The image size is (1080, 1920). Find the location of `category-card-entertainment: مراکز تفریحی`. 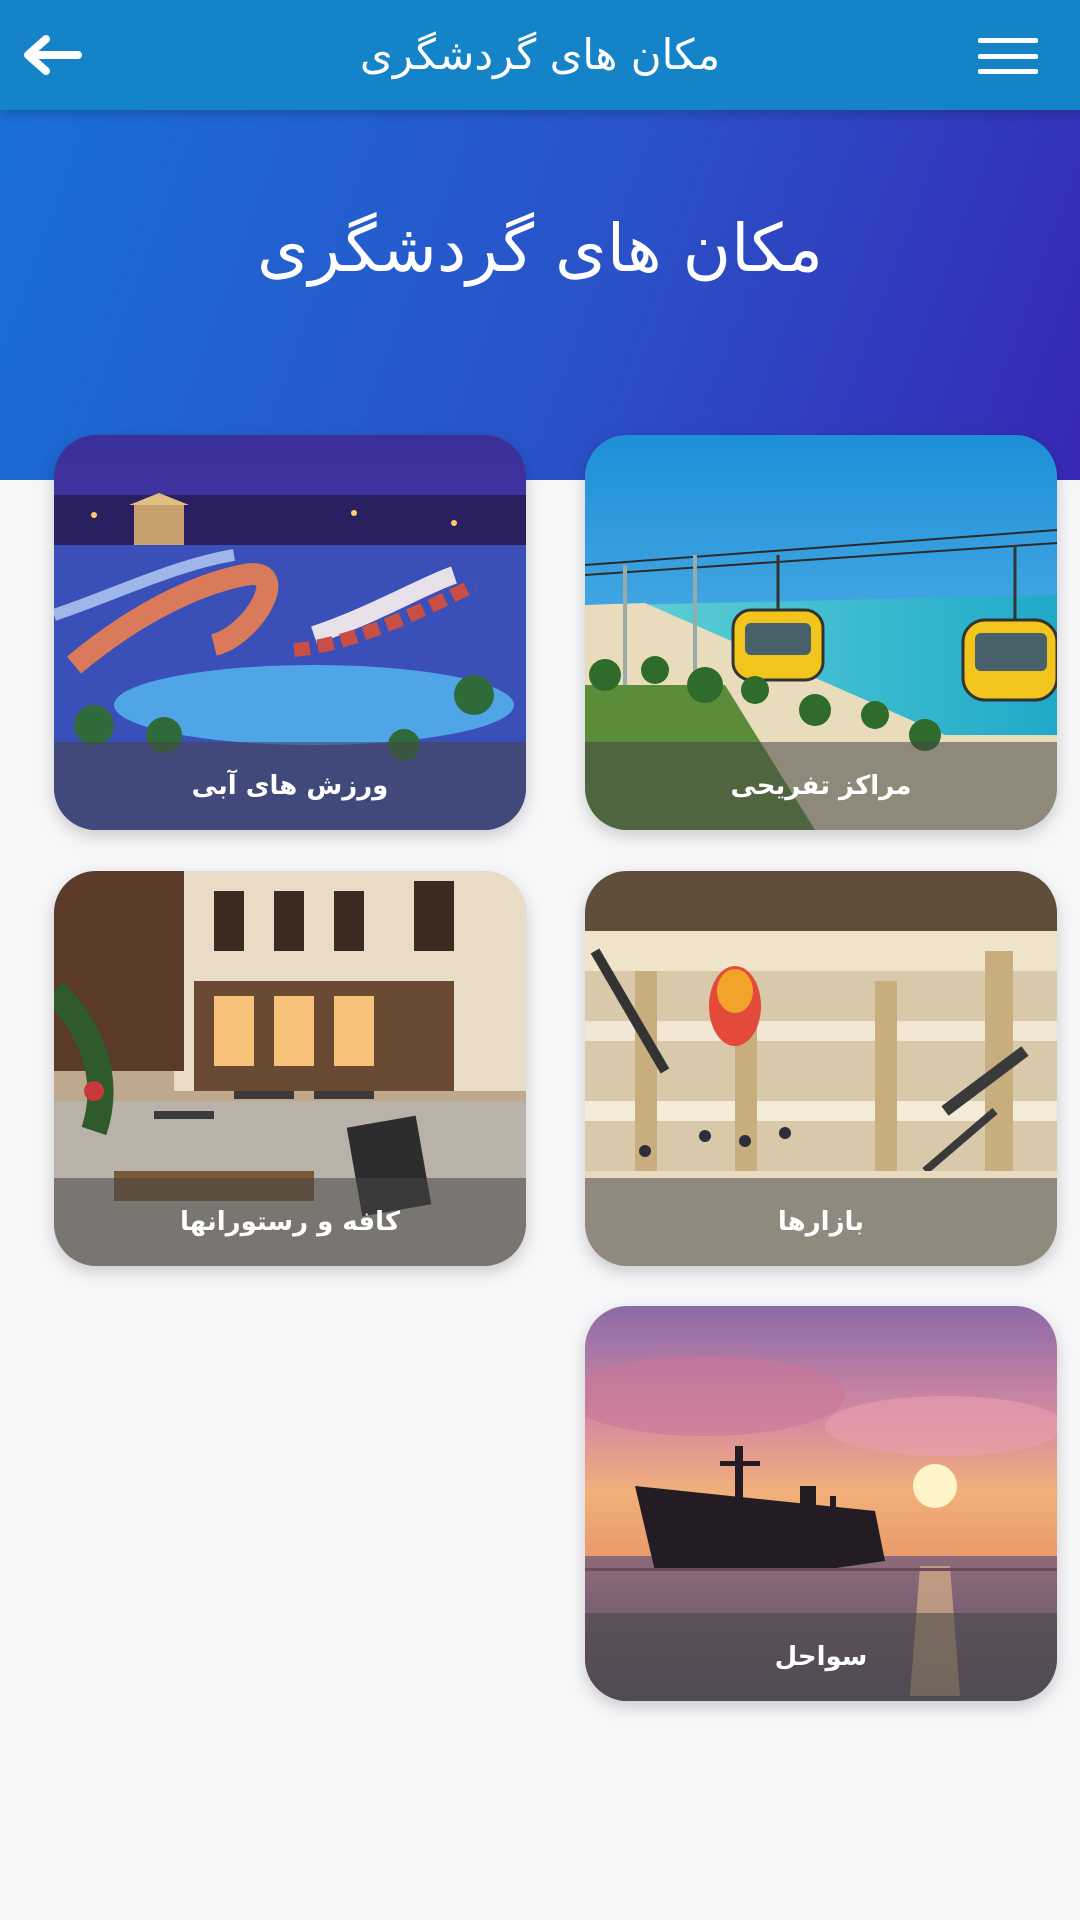

category-card-entertainment: مراکز تفریحی is located at coordinates (821, 632).